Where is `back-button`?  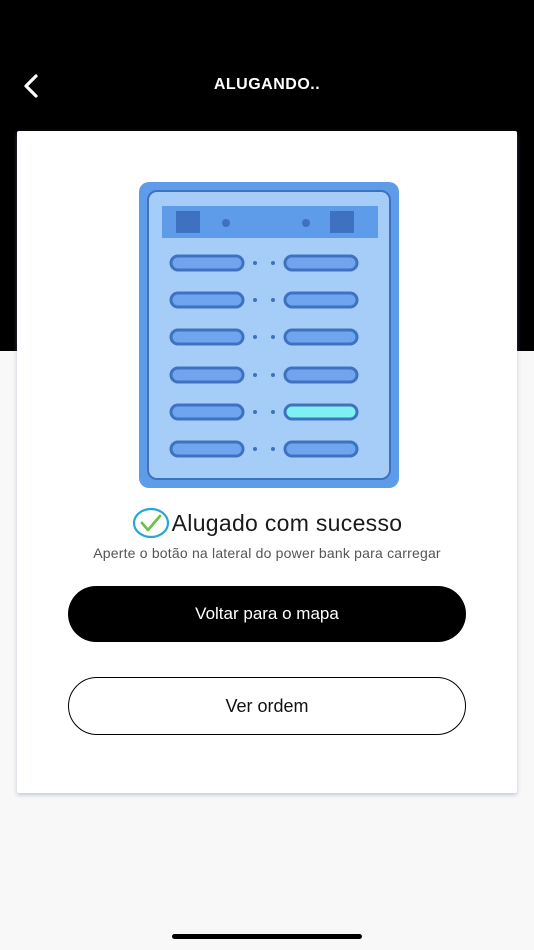 back-button is located at coordinates (32, 86).